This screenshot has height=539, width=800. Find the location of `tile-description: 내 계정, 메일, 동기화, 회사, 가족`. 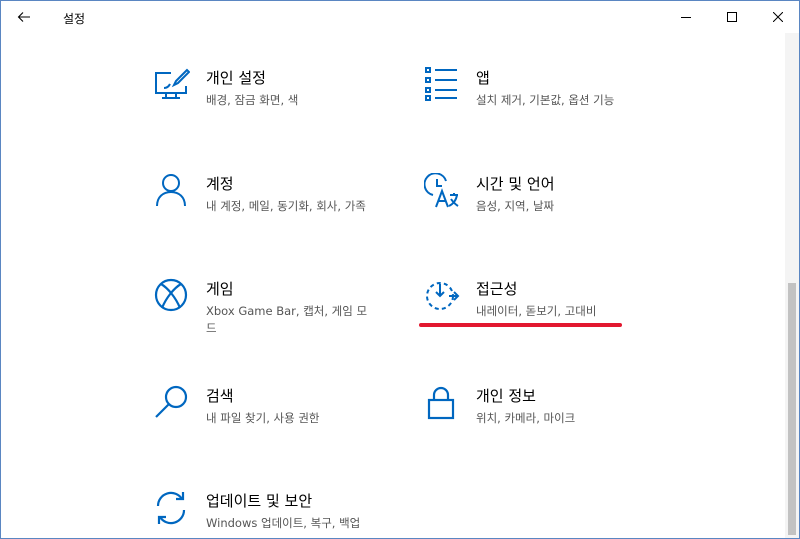

tile-description: 내 계정, 메일, 동기화, 회사, 가족 is located at coordinates (286, 206).